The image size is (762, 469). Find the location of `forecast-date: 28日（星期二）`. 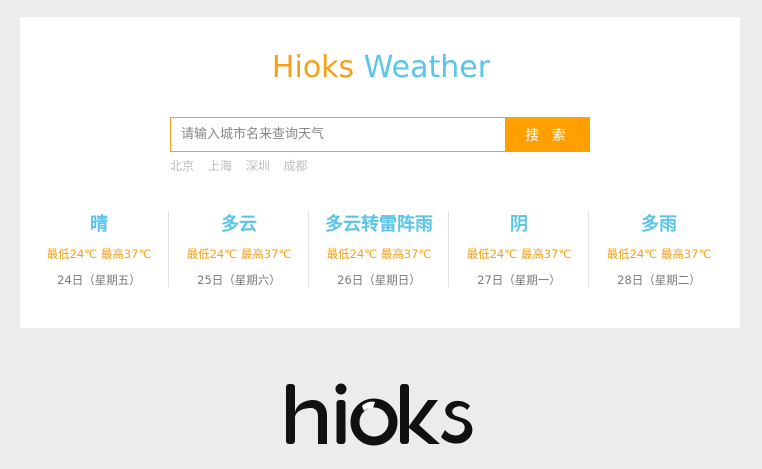

forecast-date: 28日（星期二） is located at coordinates (659, 280).